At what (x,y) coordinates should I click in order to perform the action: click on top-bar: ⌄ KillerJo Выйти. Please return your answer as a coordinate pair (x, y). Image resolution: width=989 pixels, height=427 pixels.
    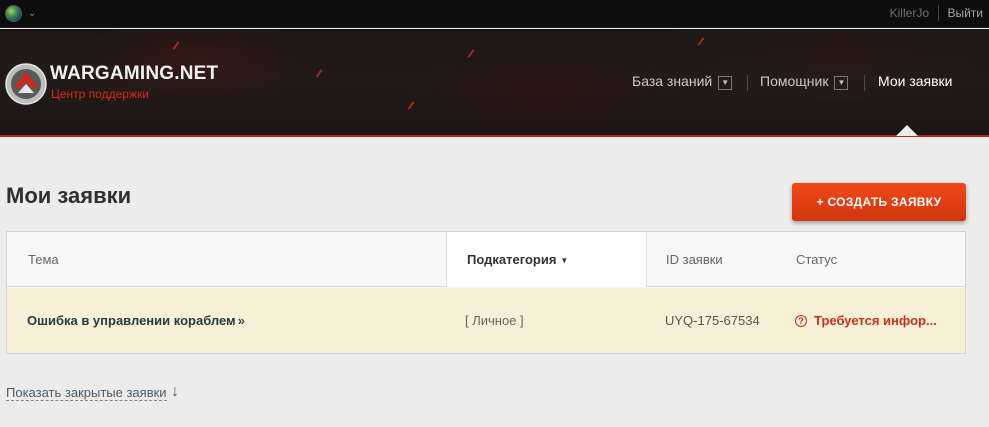
    Looking at the image, I should click on (494, 14).